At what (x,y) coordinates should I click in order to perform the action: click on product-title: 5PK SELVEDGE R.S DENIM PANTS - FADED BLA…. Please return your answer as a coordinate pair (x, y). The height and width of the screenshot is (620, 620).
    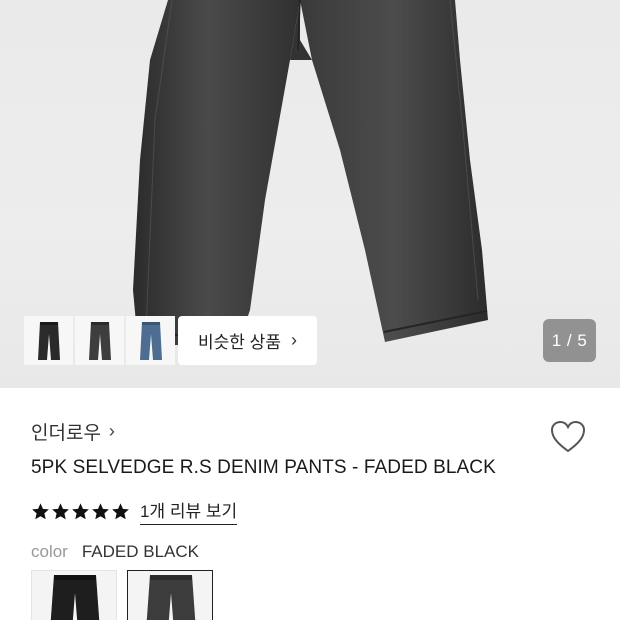
    Looking at the image, I should click on (263, 467).